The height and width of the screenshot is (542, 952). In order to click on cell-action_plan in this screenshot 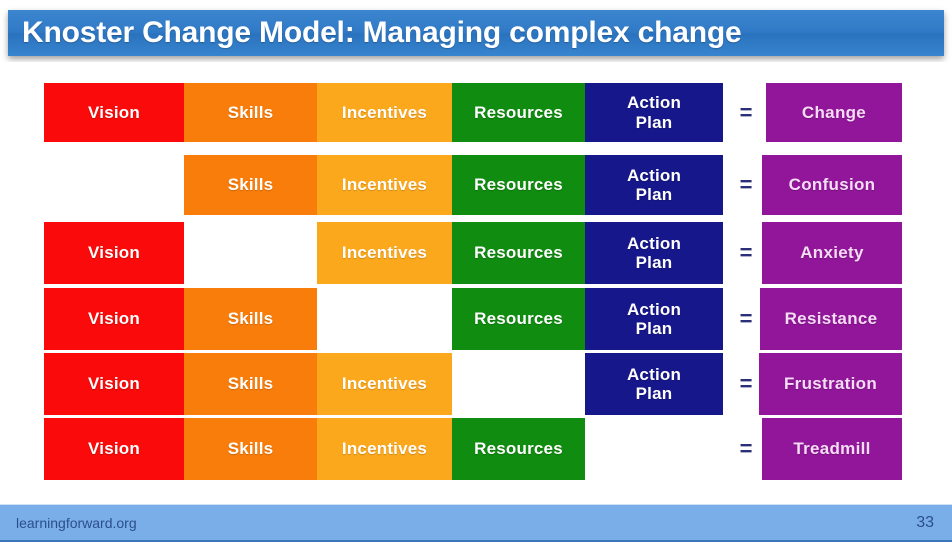, I will do `click(654, 449)`.